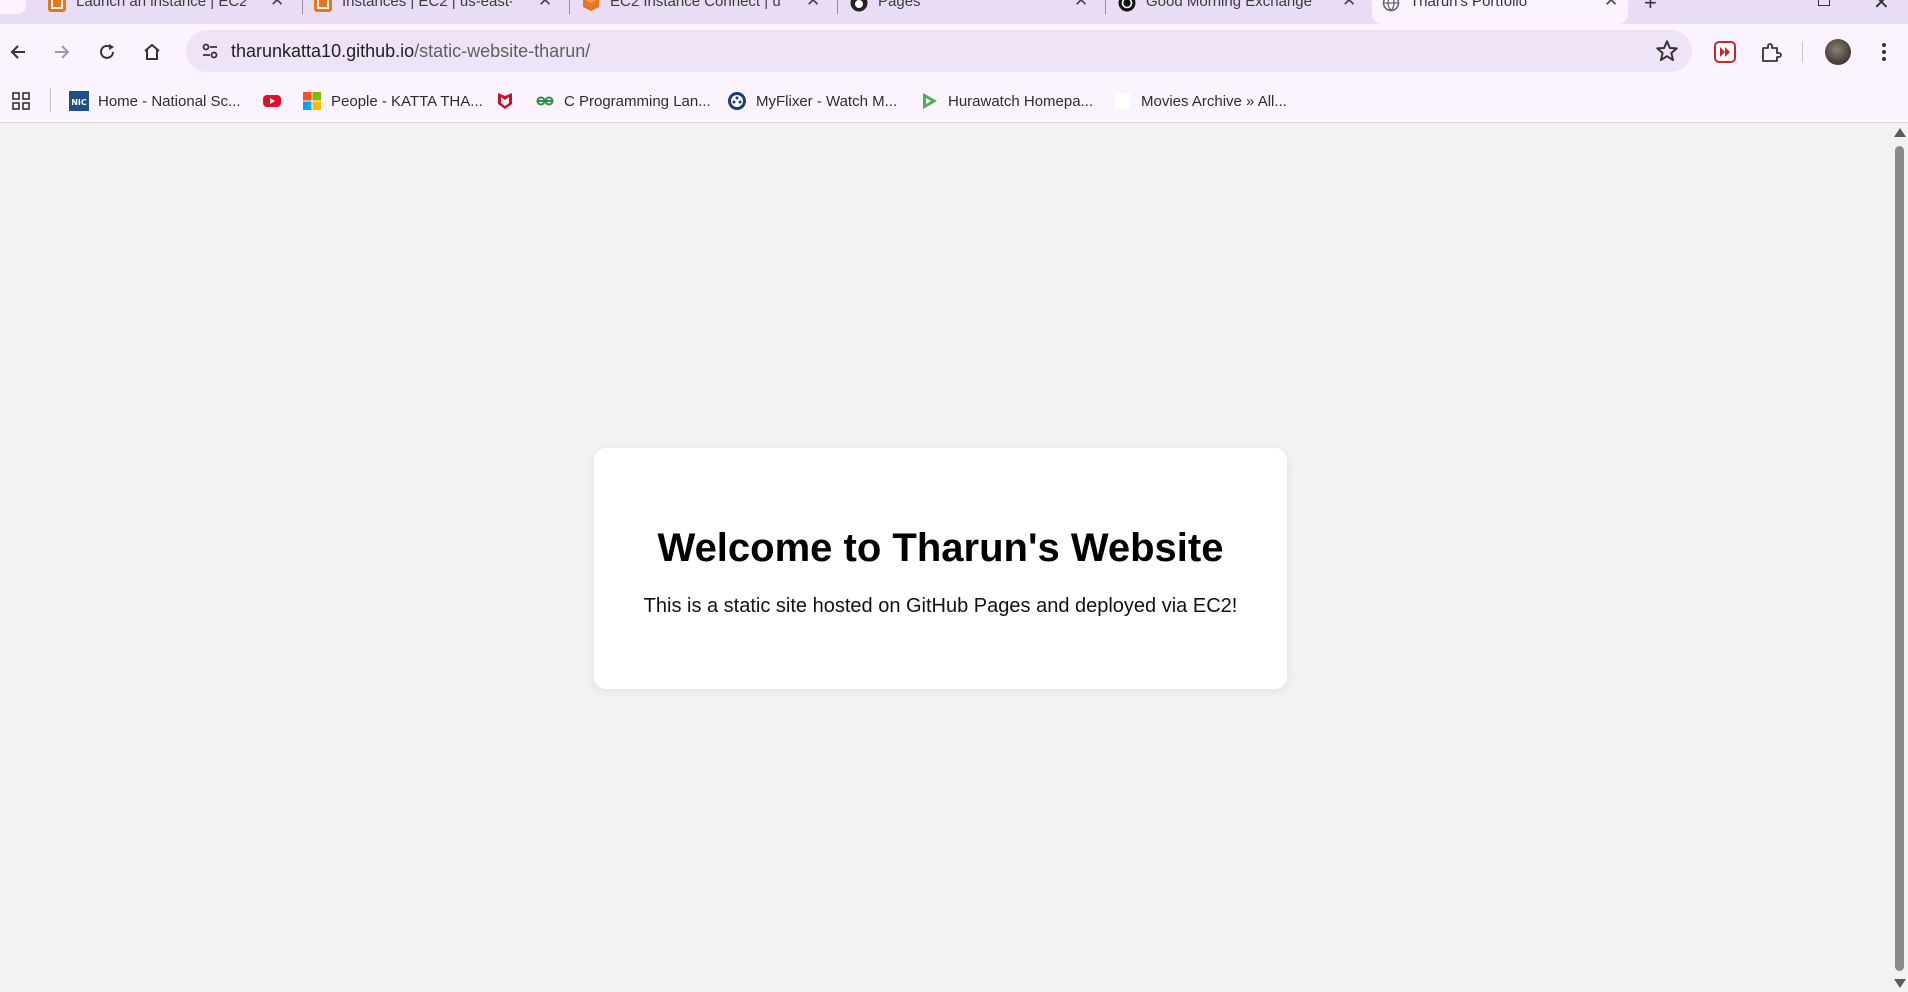 This screenshot has width=1908, height=992. Describe the element at coordinates (1469, 5) in the screenshot. I see `tab-title: Tharun's Portfolio` at that location.